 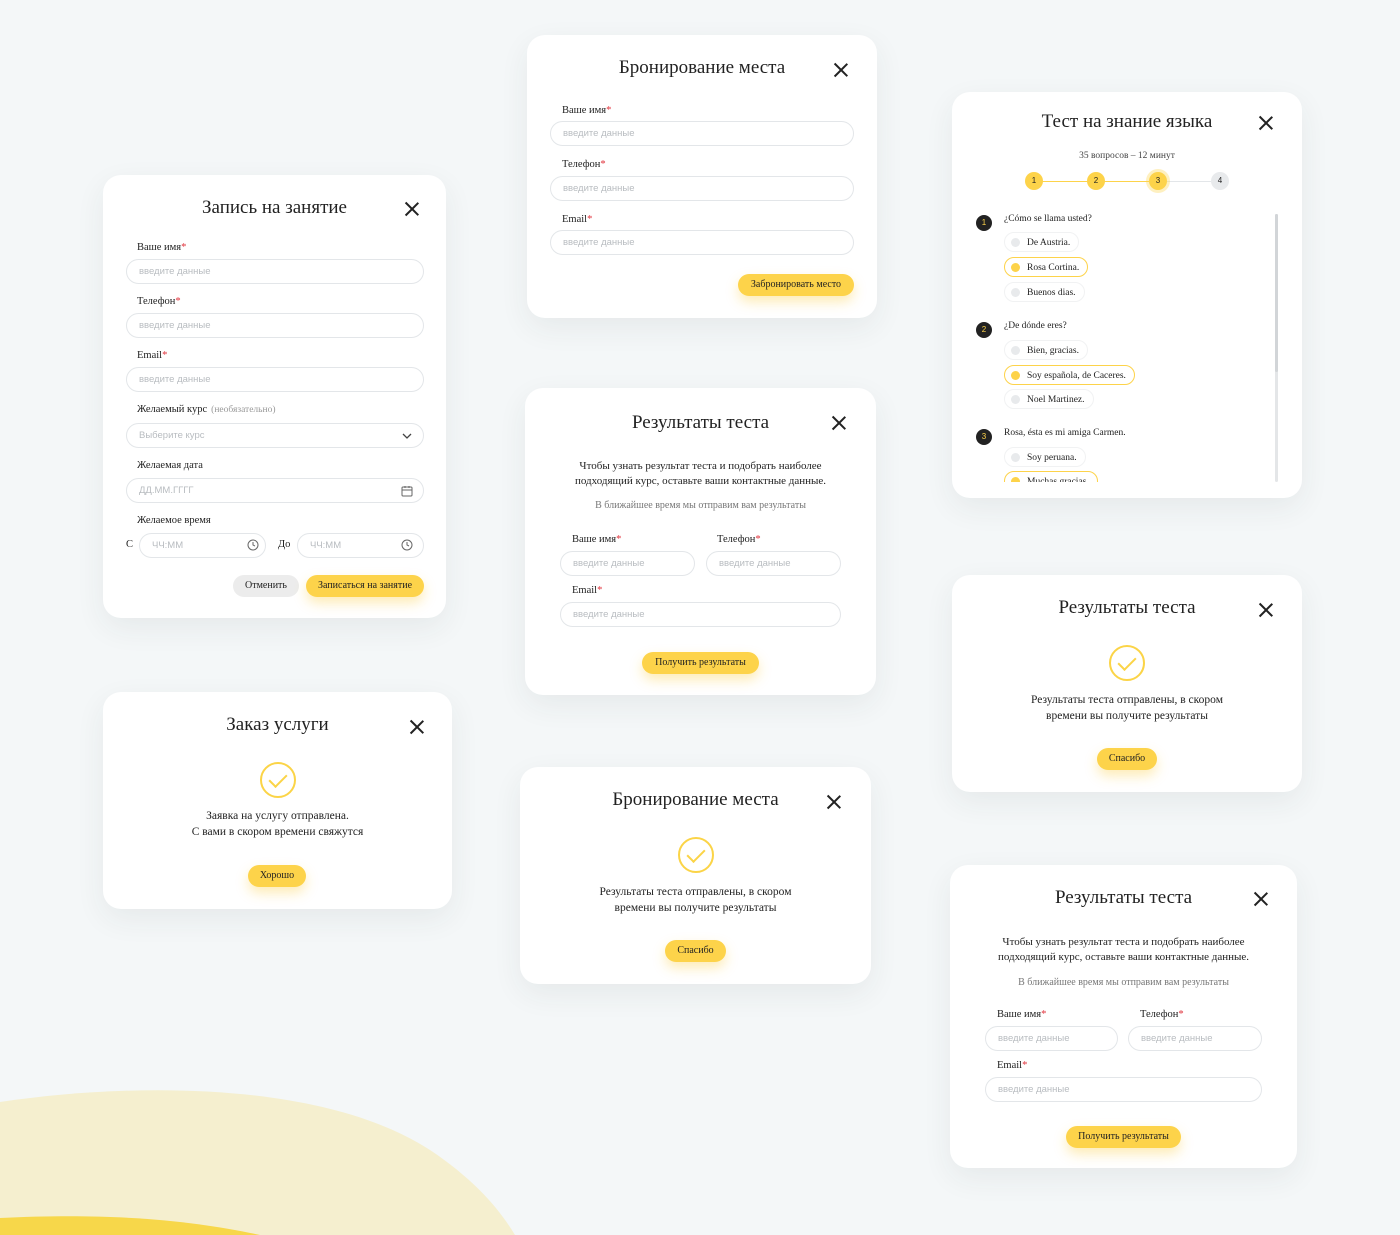 I want to click on date-label: Желаемая дата, so click(x=170, y=465).